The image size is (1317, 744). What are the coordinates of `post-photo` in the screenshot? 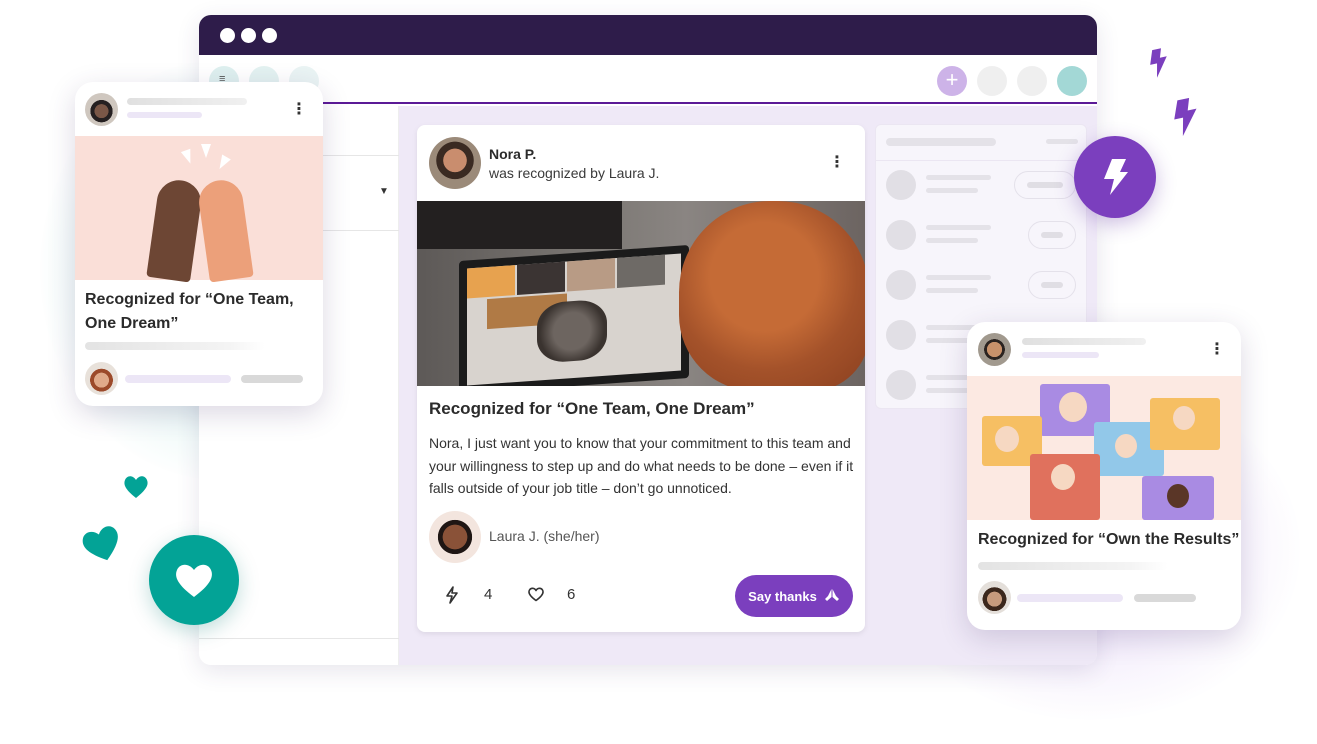 It's located at (641, 293).